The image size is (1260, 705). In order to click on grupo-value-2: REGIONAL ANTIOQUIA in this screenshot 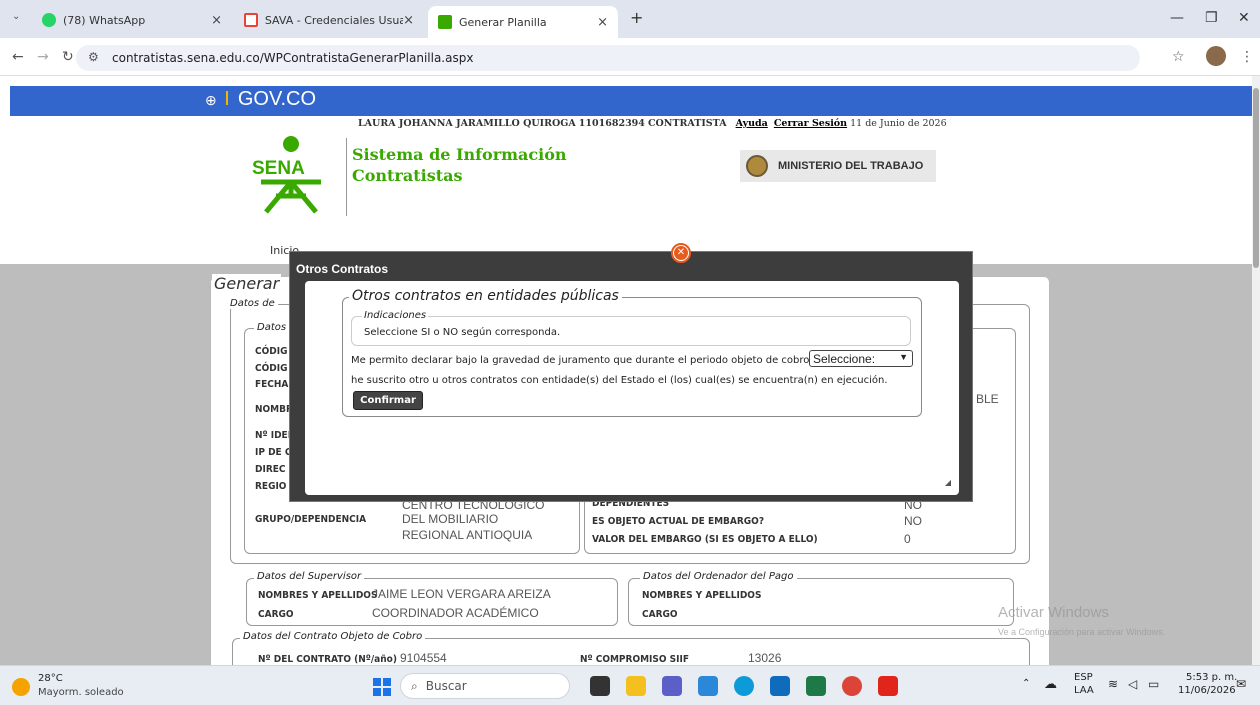, I will do `click(467, 535)`.